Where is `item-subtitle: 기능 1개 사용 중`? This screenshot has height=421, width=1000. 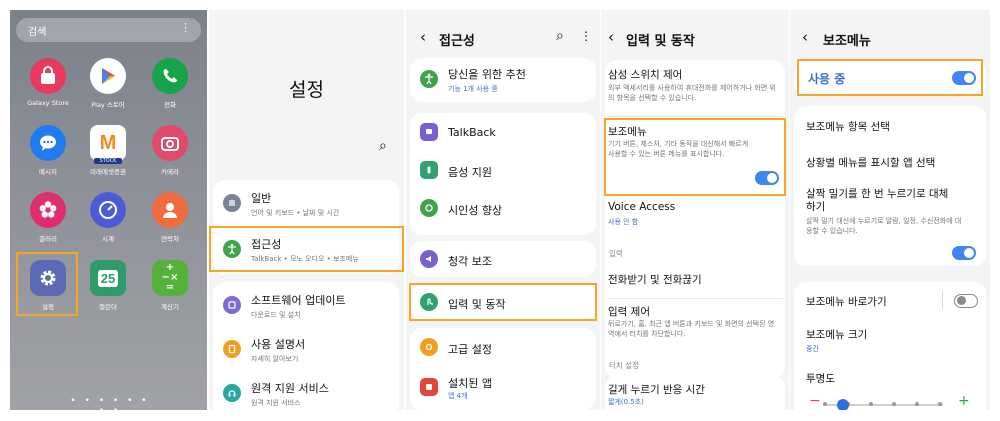 item-subtitle: 기능 1개 사용 중 is located at coordinates (473, 89).